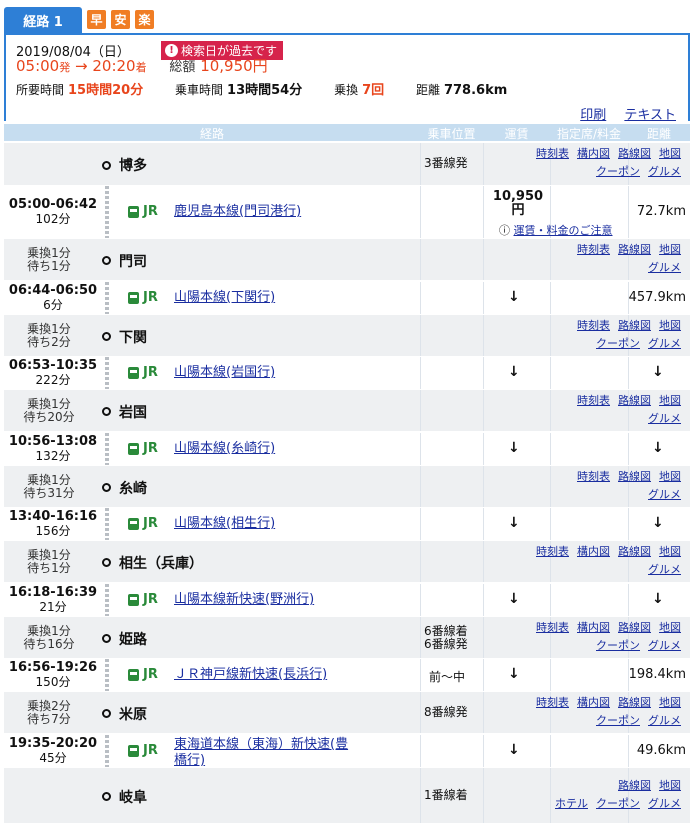  I want to click on train-line-link: 山陽本線(岩国行), so click(224, 373).